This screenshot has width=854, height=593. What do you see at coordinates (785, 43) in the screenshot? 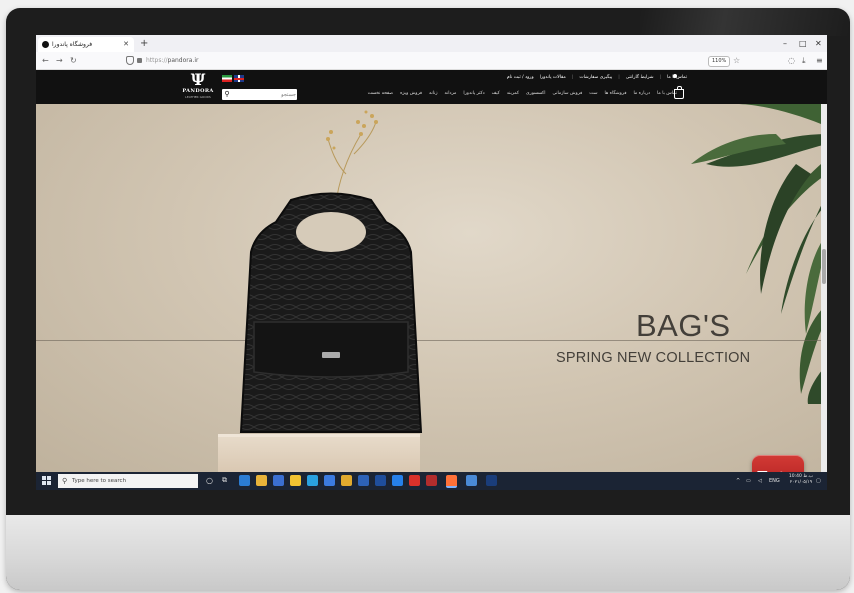
I see `minimize-icon: –` at bounding box center [785, 43].